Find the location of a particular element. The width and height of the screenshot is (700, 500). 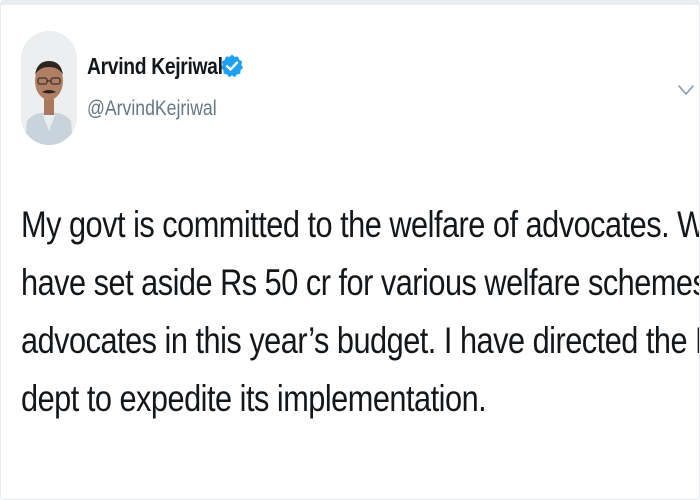

author-display-name: Arvind Kejriwal is located at coordinates (155, 66).